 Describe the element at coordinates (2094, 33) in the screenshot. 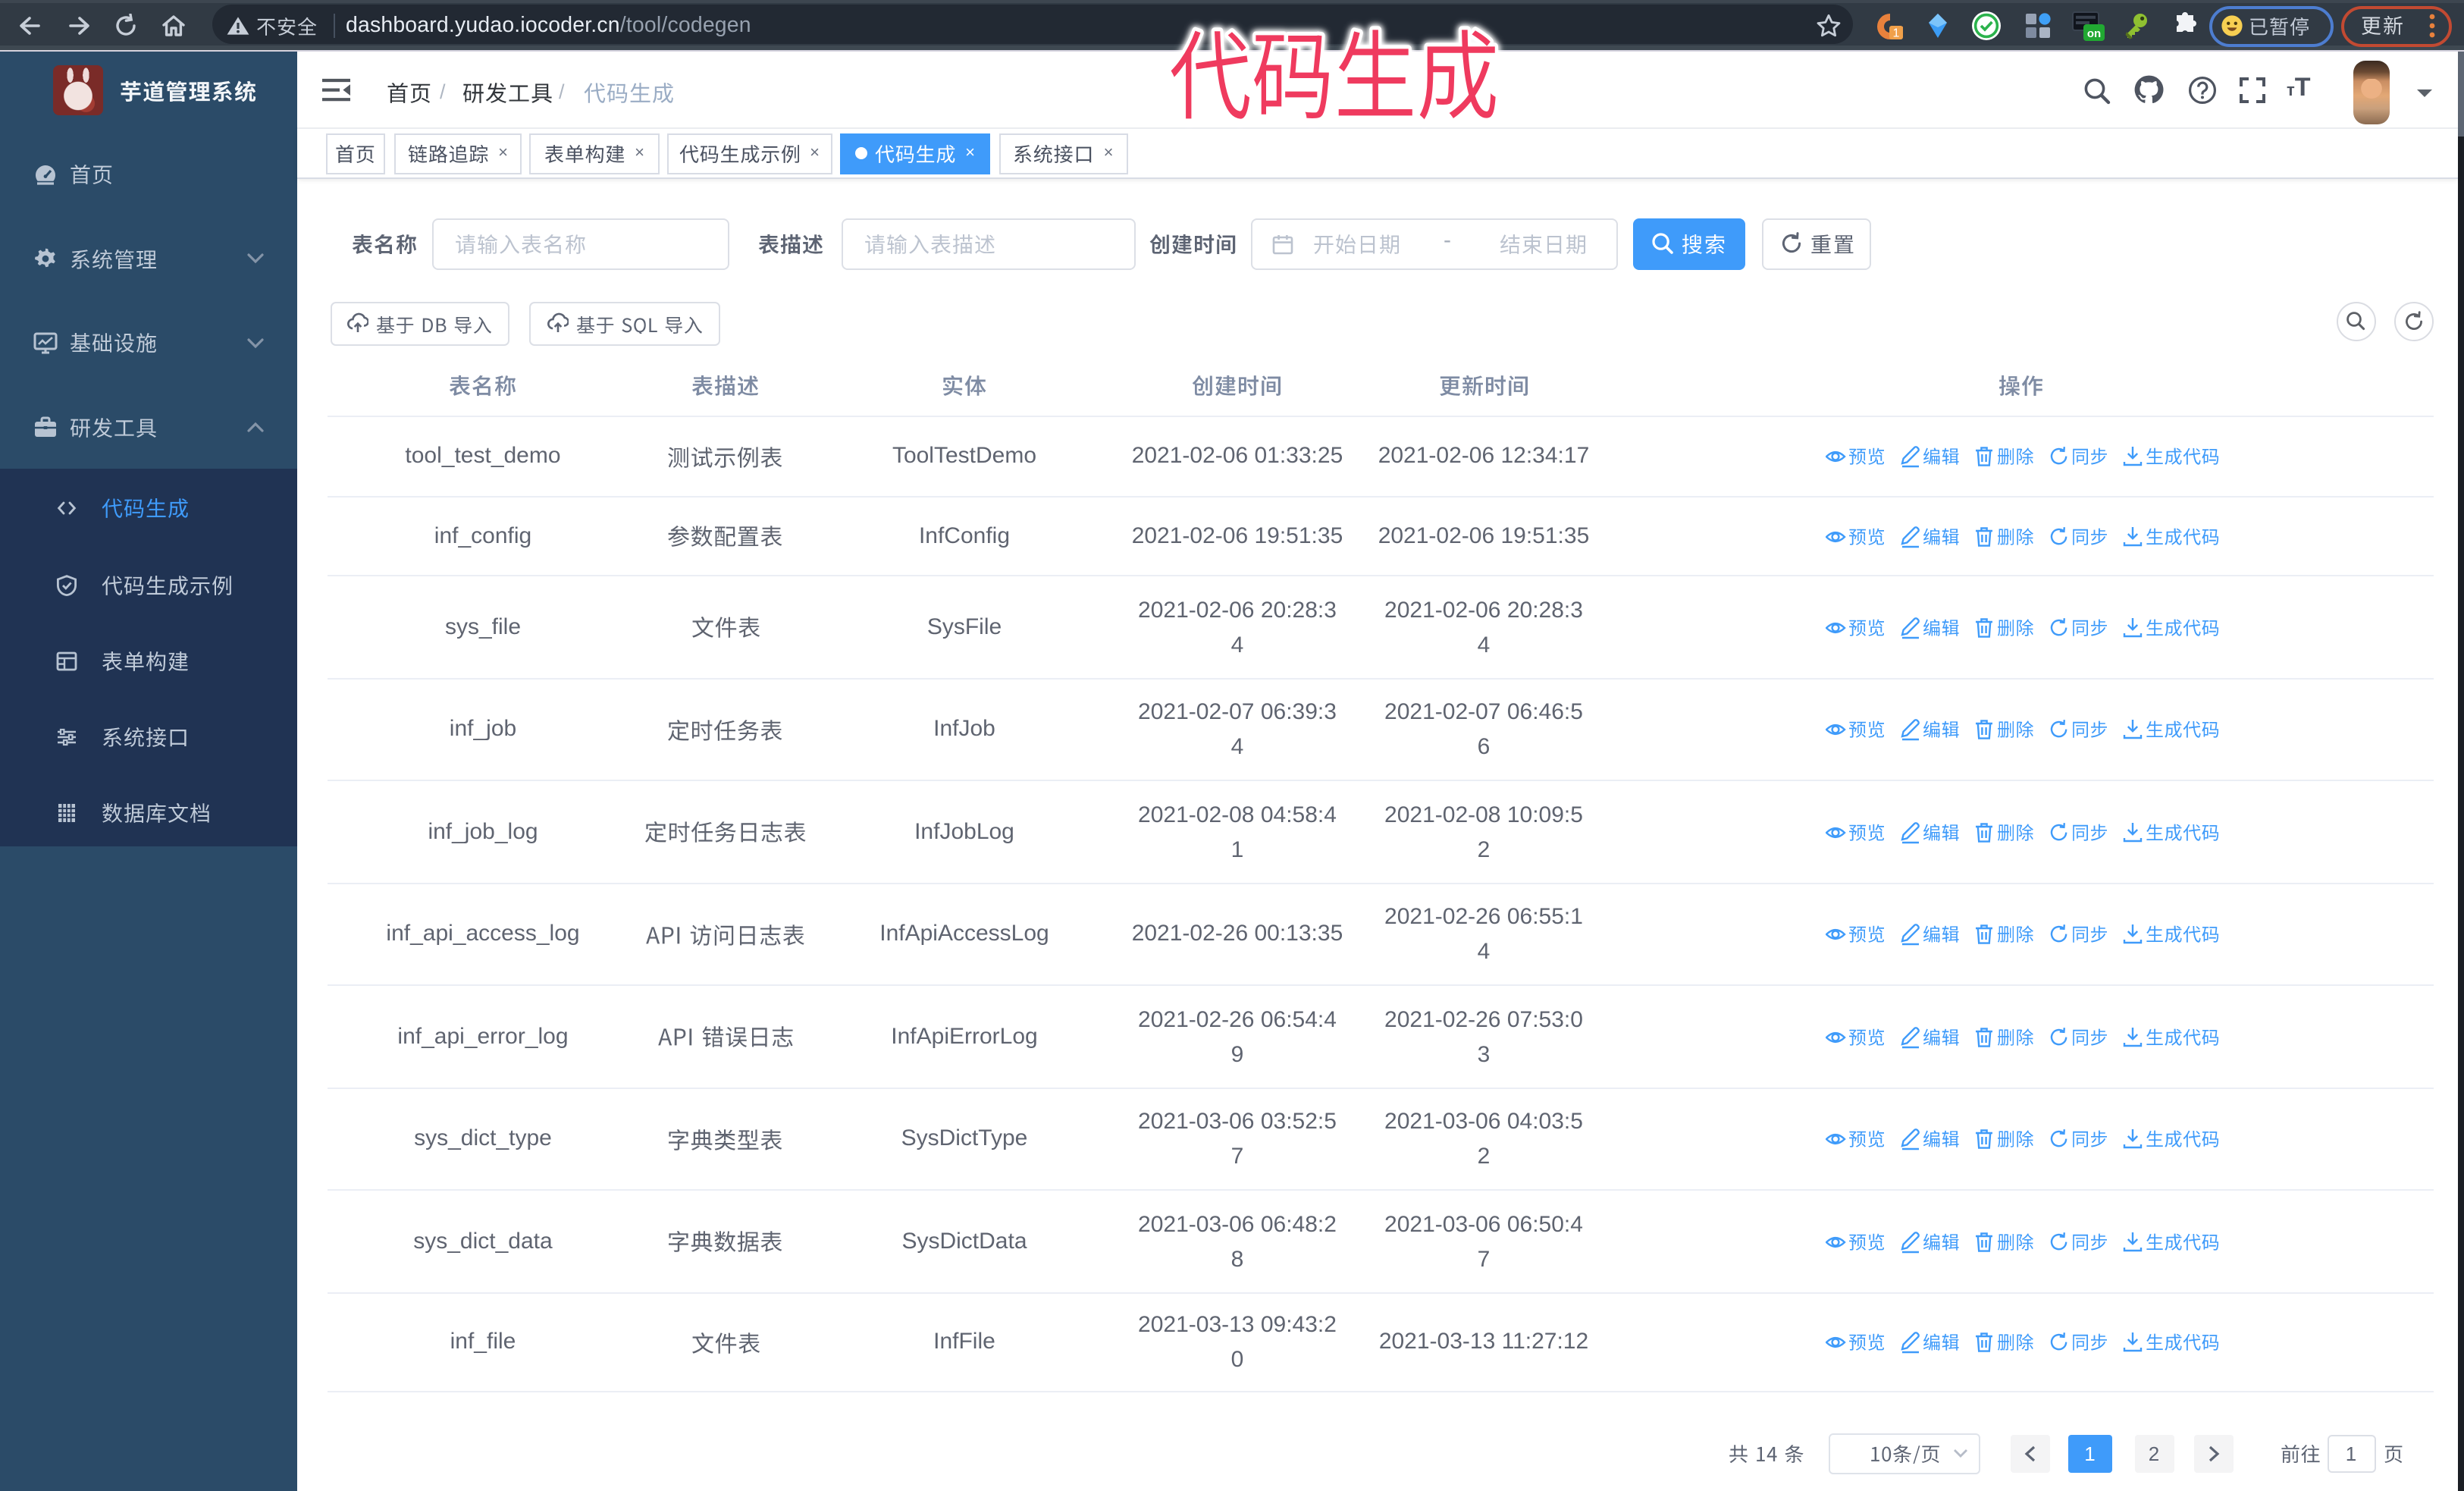

I see `svg-text: on` at that location.